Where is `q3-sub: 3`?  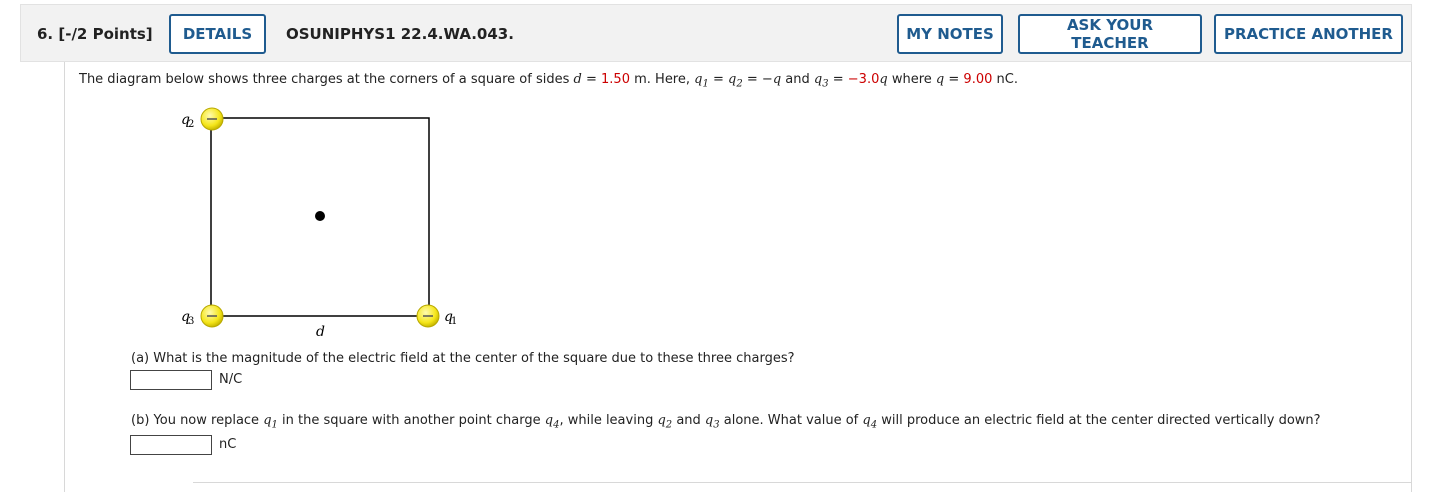 q3-sub: 3 is located at coordinates (191, 321).